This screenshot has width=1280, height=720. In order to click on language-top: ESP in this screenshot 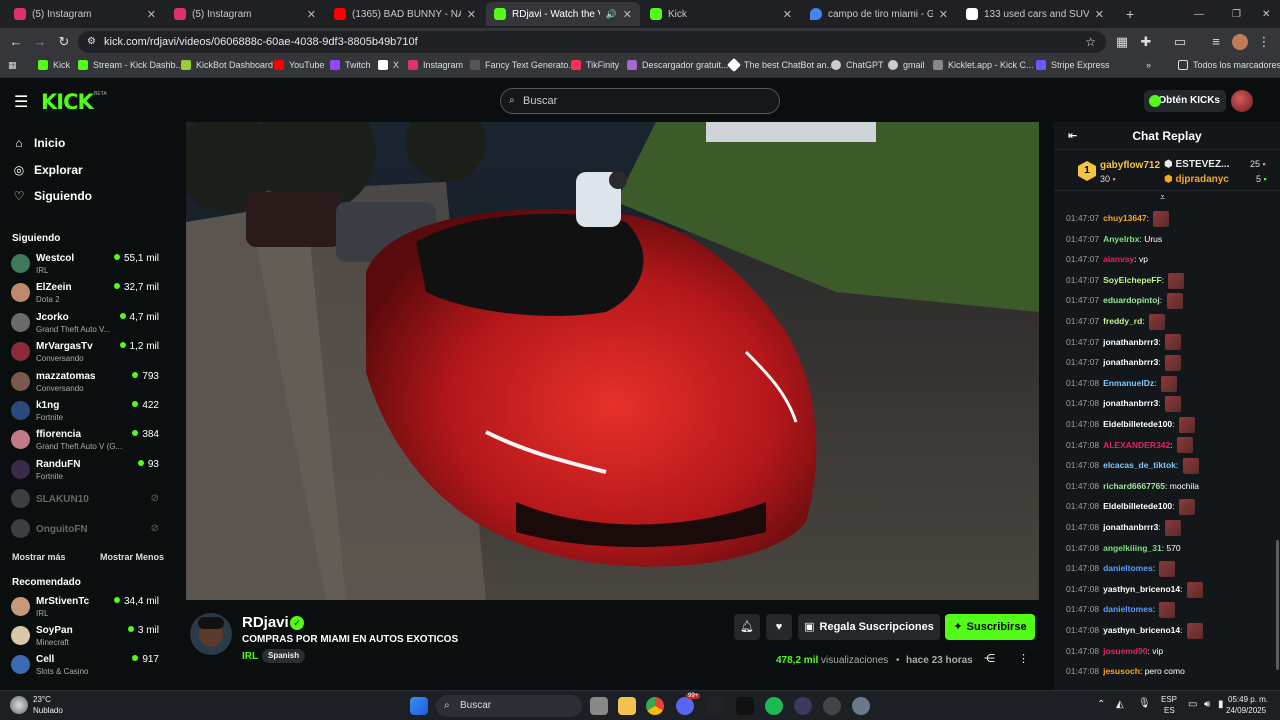, I will do `click(1169, 699)`.